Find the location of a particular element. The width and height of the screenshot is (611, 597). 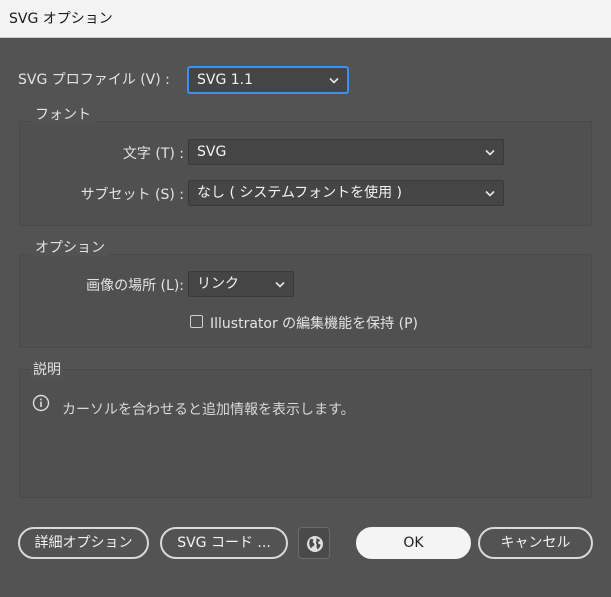

font-group-title: フォント is located at coordinates (63, 114).